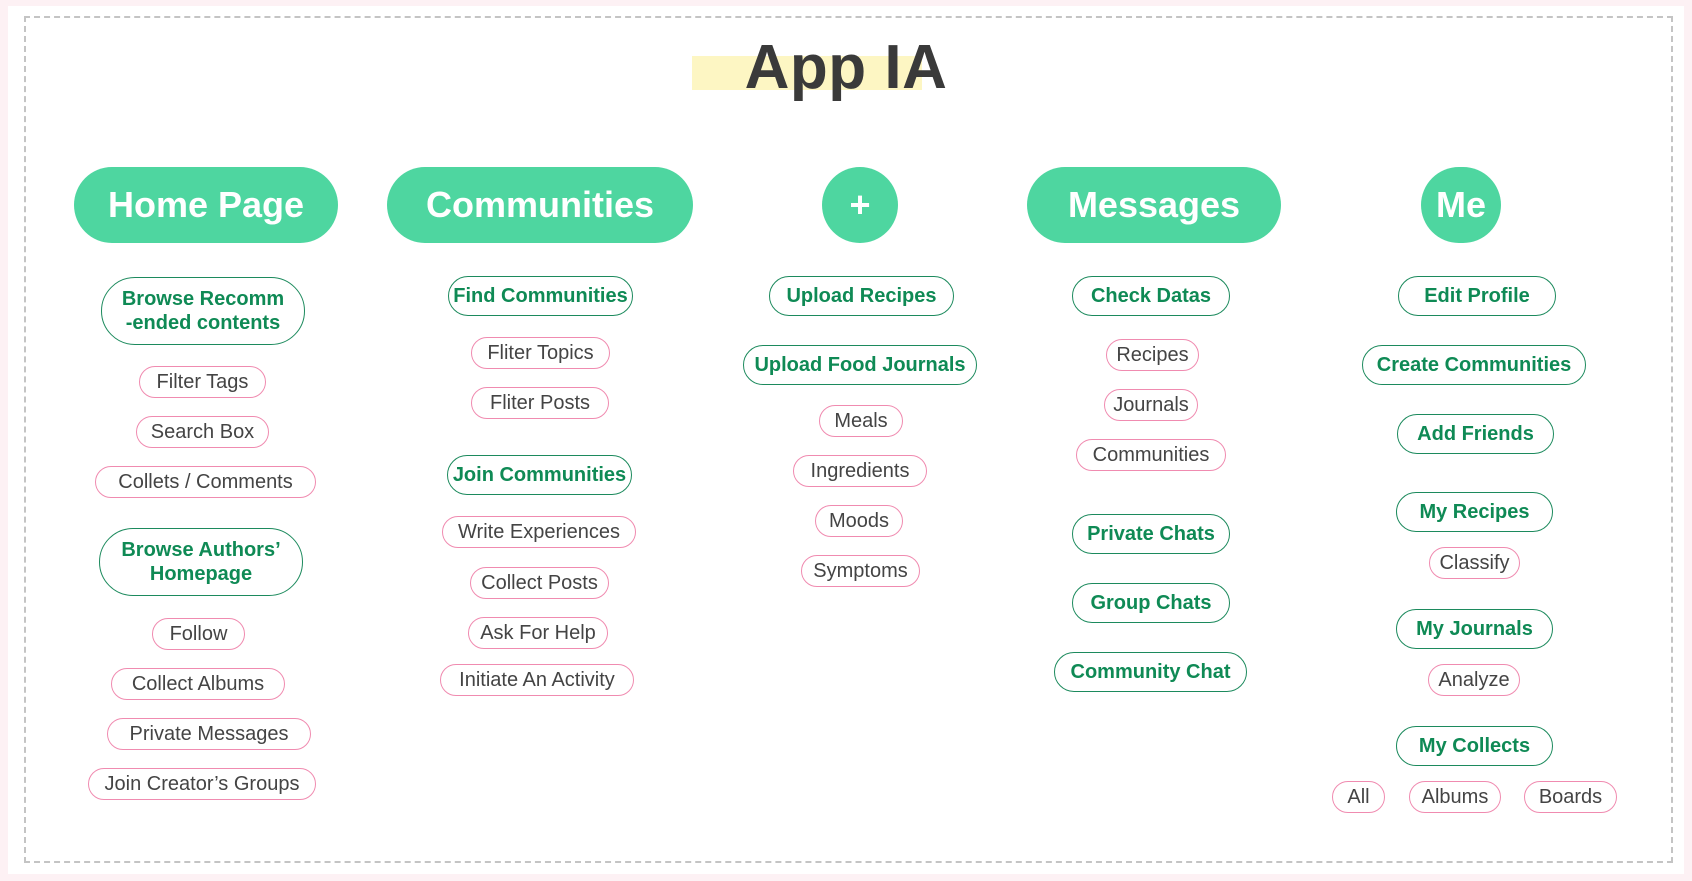  Describe the element at coordinates (537, 680) in the screenshot. I see `node-initiate-activity: Initiate An Activity` at that location.